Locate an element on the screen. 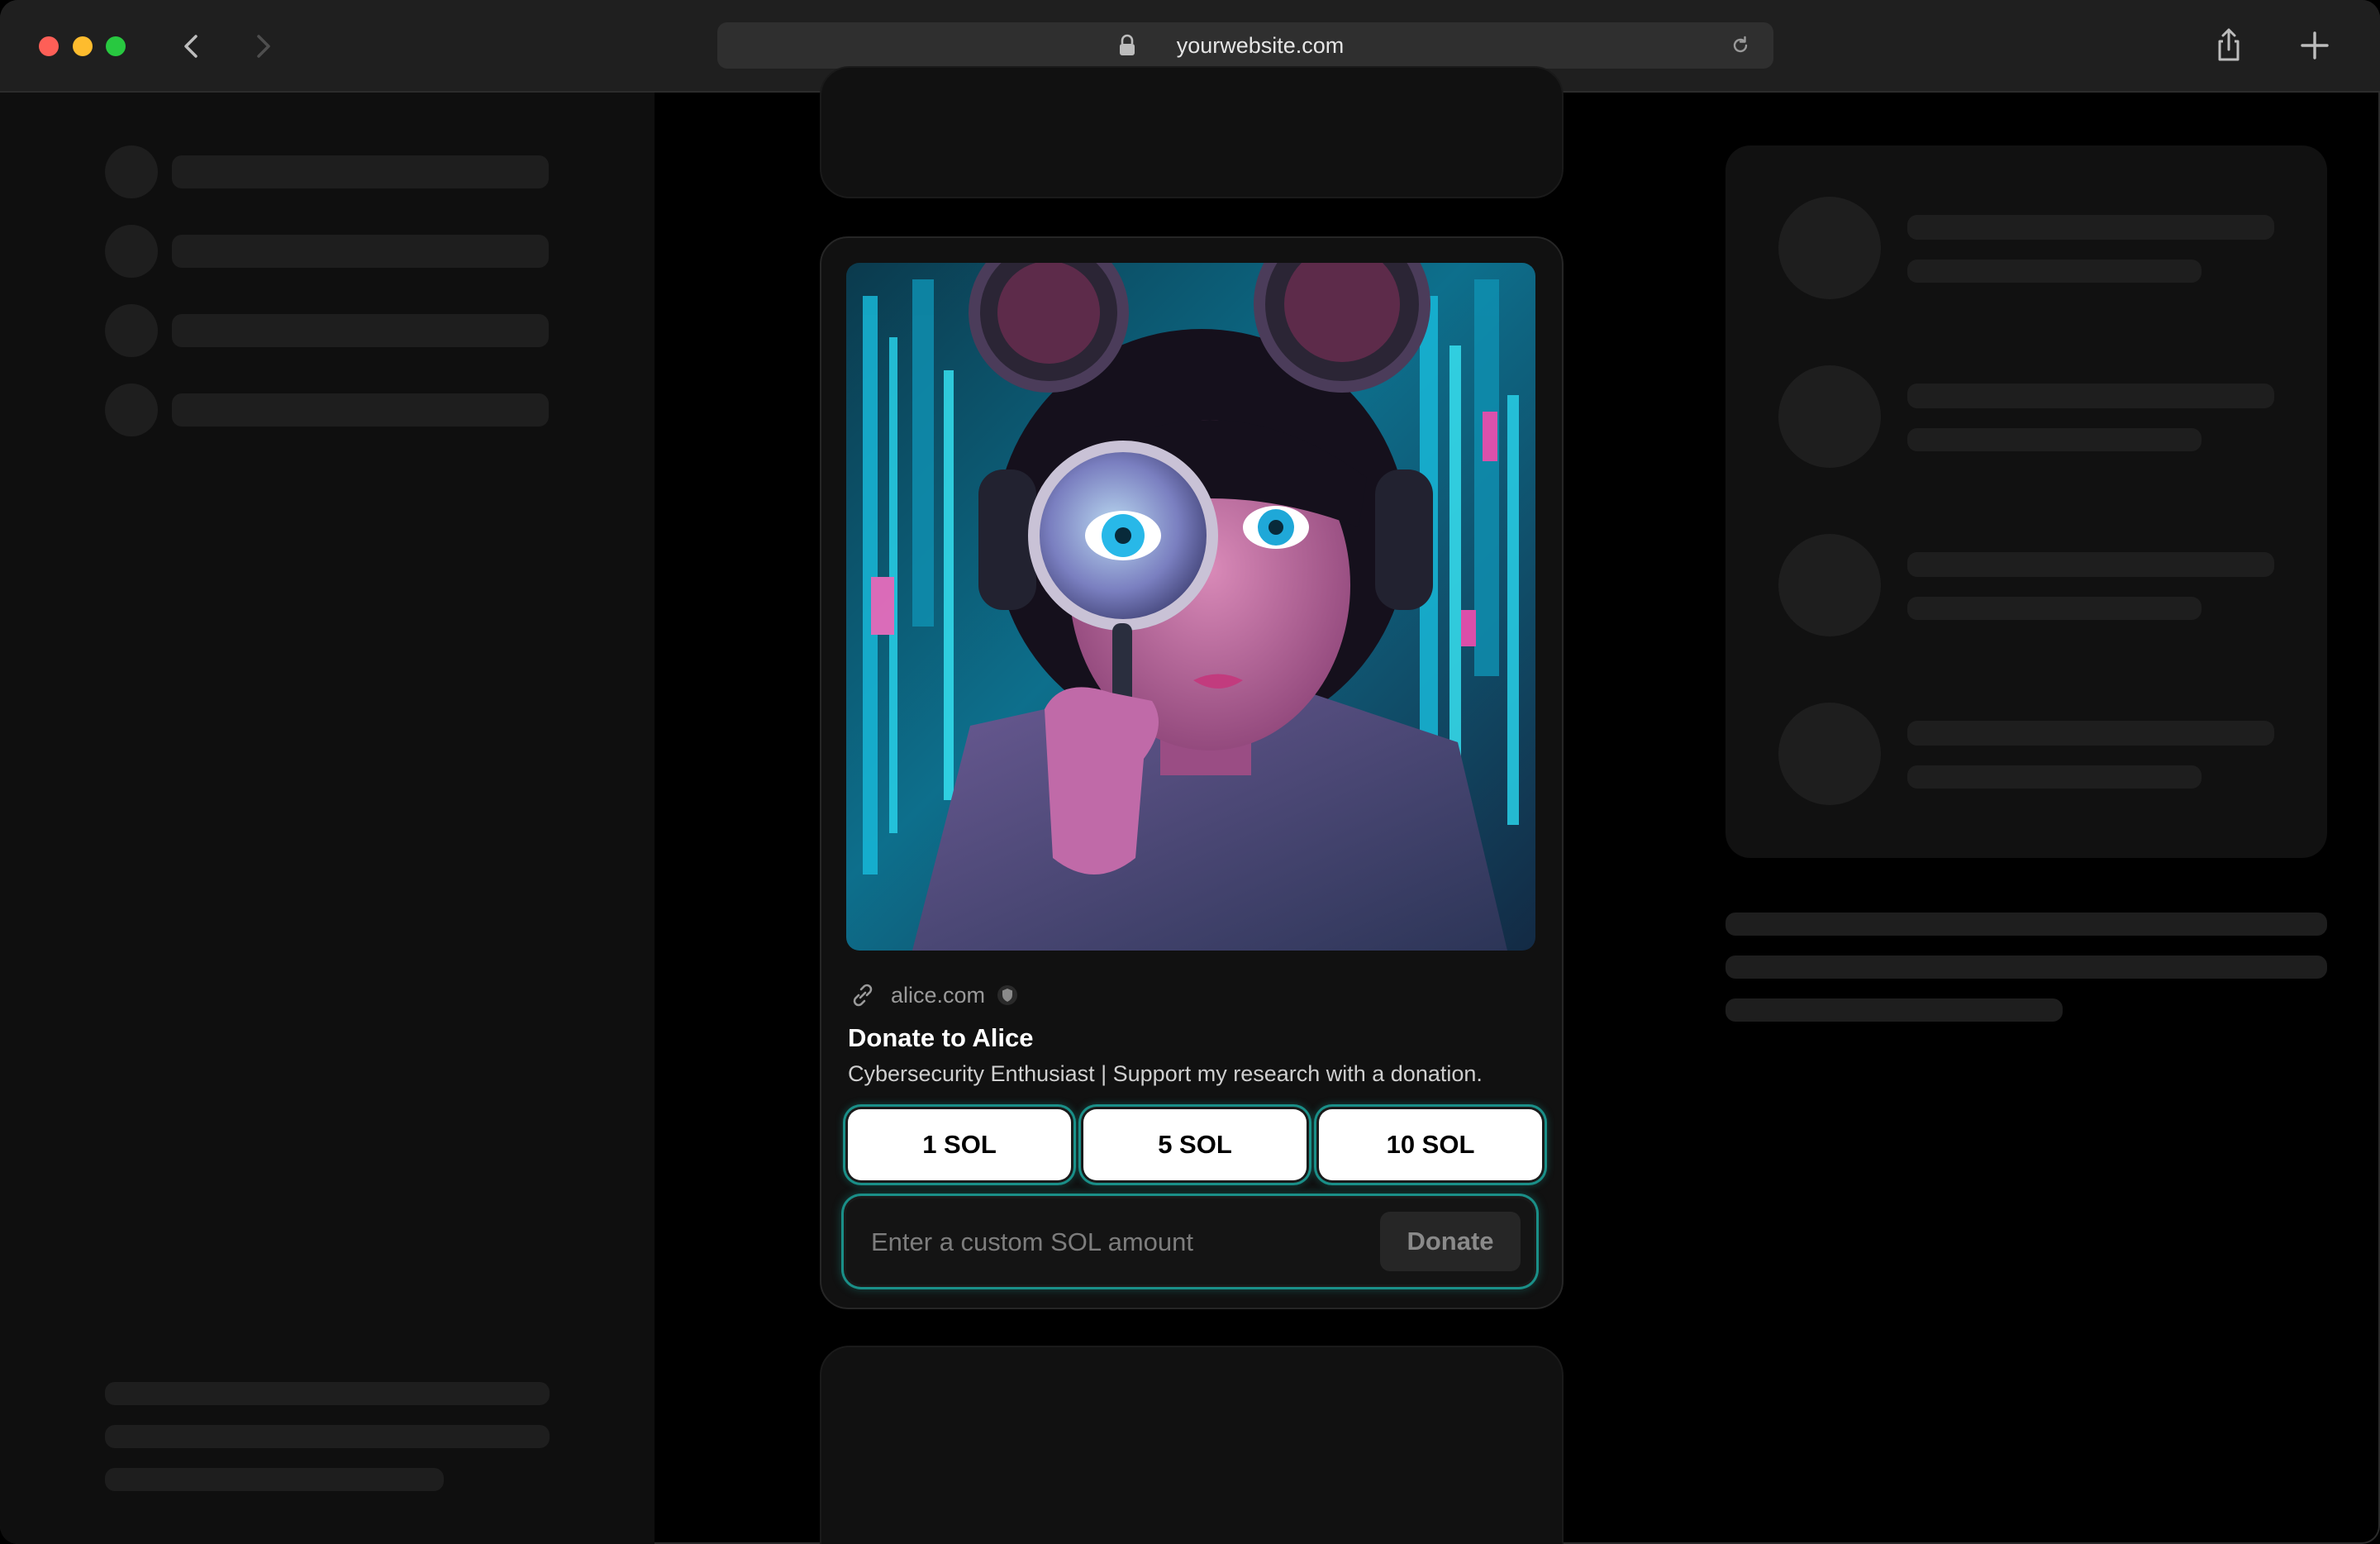  new-tab-icon is located at coordinates (2314, 46).